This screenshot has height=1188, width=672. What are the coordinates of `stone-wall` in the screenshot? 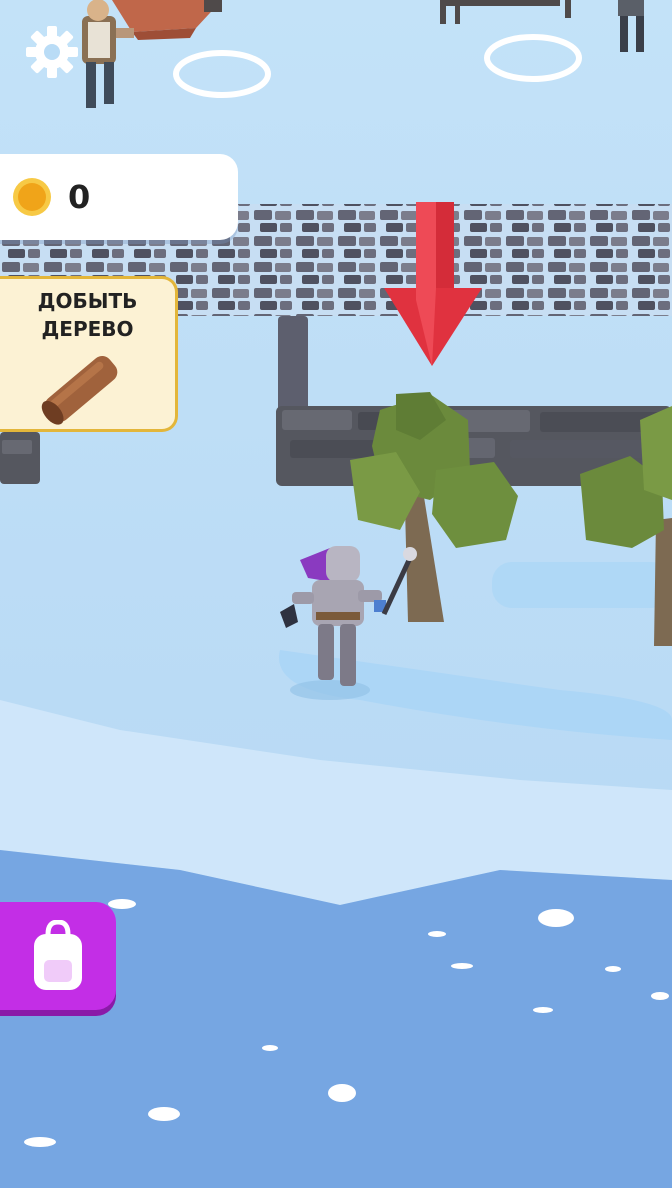 It's located at (20, 458).